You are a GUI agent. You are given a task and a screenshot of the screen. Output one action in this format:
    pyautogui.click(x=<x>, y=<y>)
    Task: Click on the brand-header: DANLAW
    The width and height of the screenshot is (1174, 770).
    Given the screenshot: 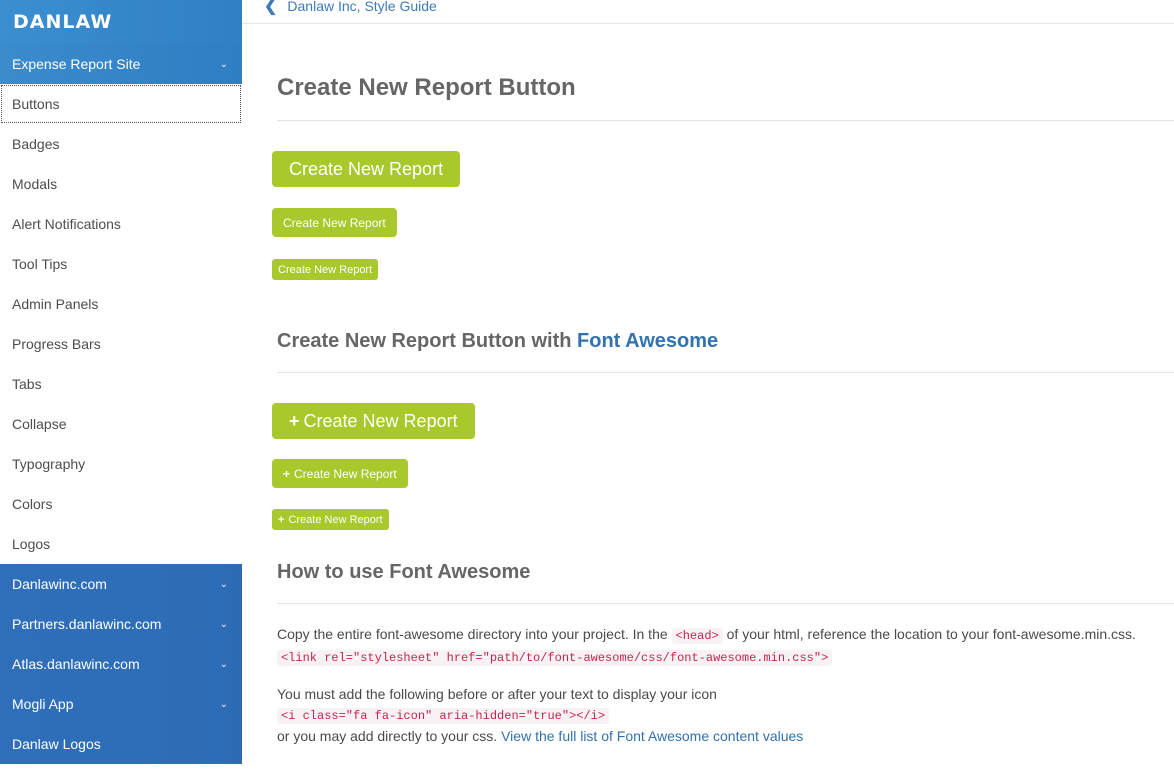 What is the action you would take?
    pyautogui.click(x=121, y=22)
    